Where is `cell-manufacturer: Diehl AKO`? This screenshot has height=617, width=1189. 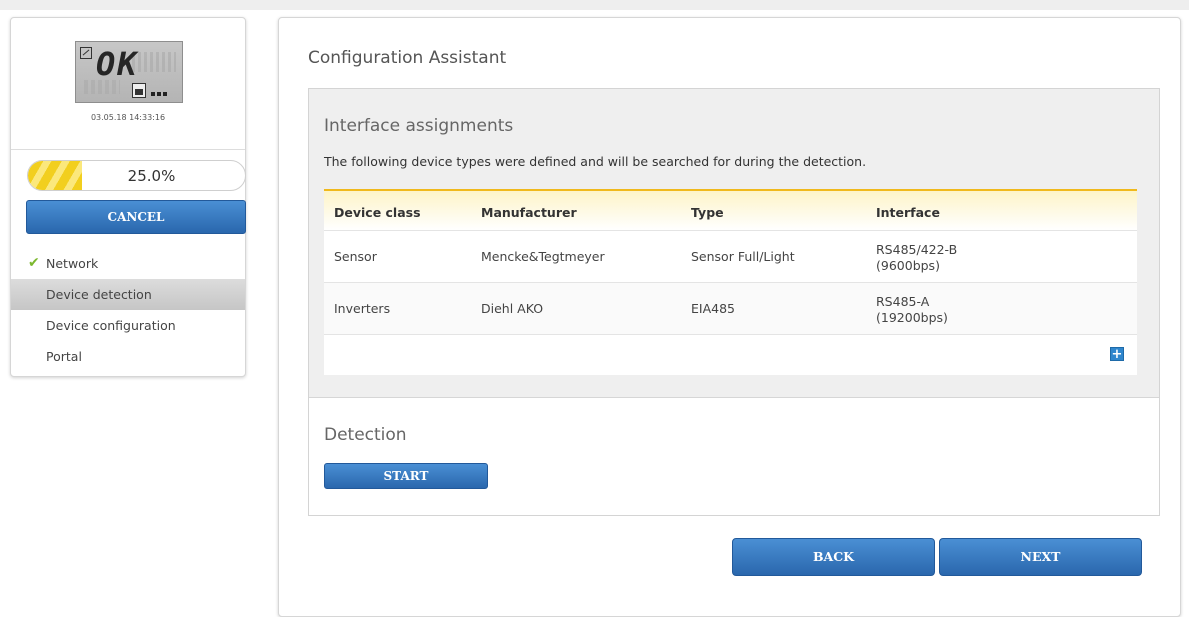 cell-manufacturer: Diehl AKO is located at coordinates (512, 308).